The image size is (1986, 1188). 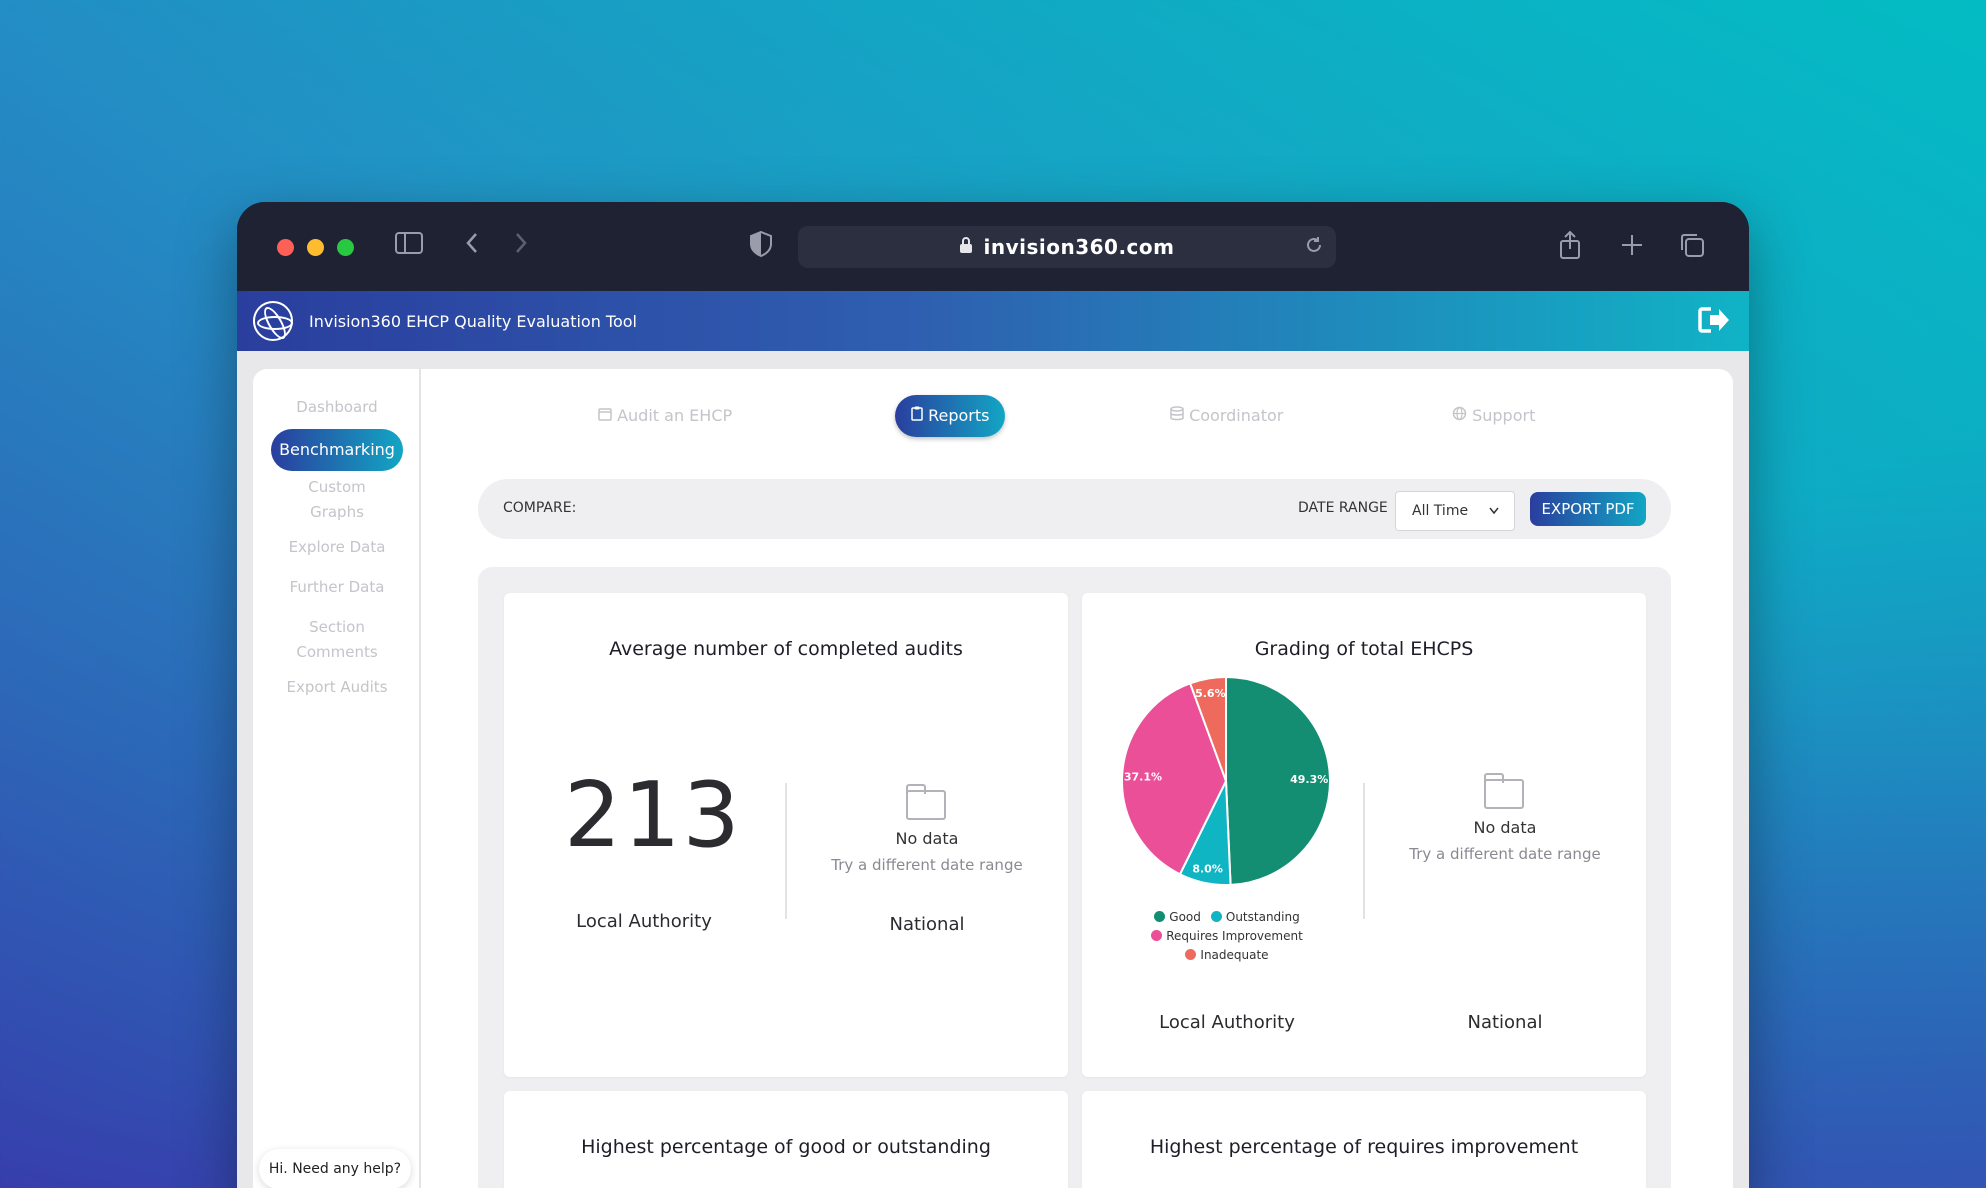 What do you see at coordinates (1343, 508) in the screenshot?
I see `date-range-label: DATE RANGE` at bounding box center [1343, 508].